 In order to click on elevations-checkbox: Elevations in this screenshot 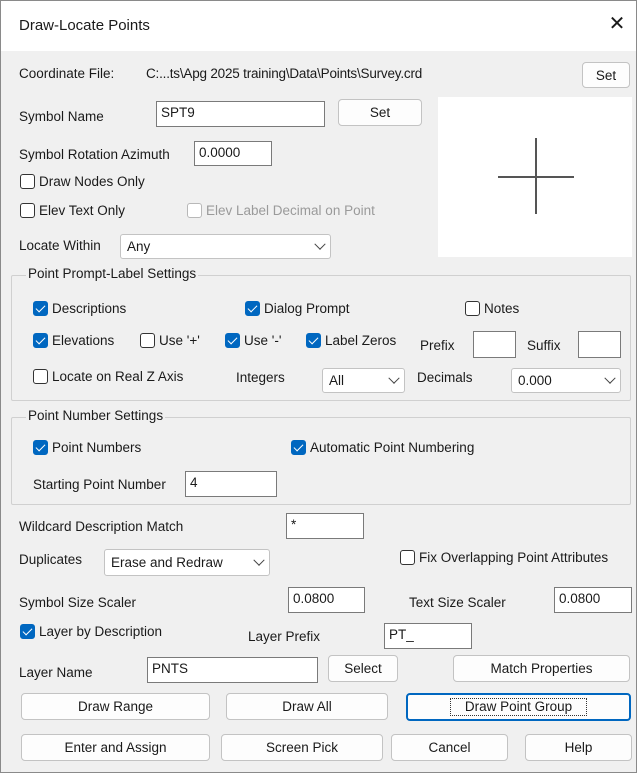, I will do `click(73, 340)`.